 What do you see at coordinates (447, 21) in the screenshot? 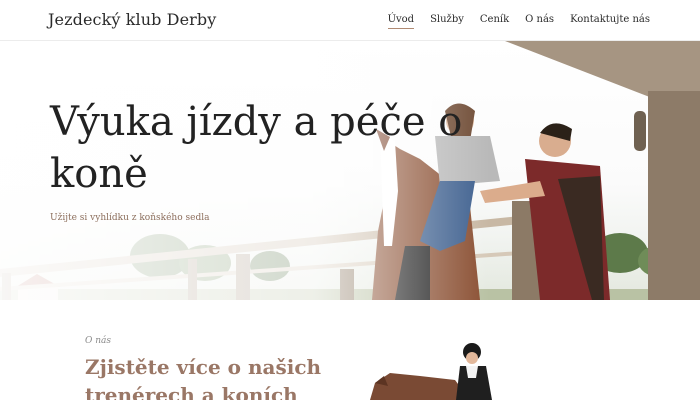
I see `nav-item-sluzby: Služby` at bounding box center [447, 21].